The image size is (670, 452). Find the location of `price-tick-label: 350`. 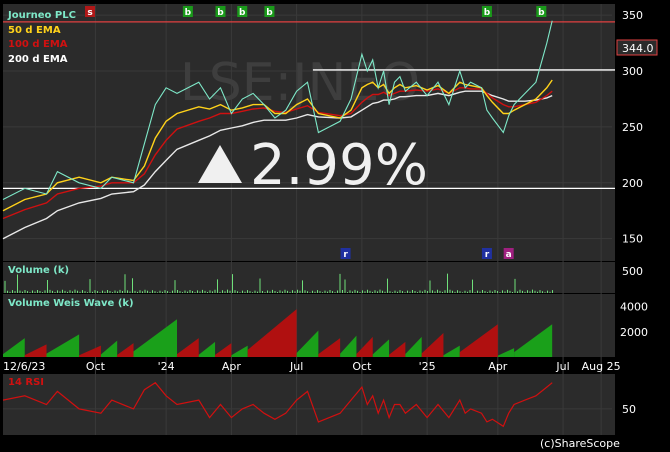

price-tick-label: 350 is located at coordinates (632, 15).